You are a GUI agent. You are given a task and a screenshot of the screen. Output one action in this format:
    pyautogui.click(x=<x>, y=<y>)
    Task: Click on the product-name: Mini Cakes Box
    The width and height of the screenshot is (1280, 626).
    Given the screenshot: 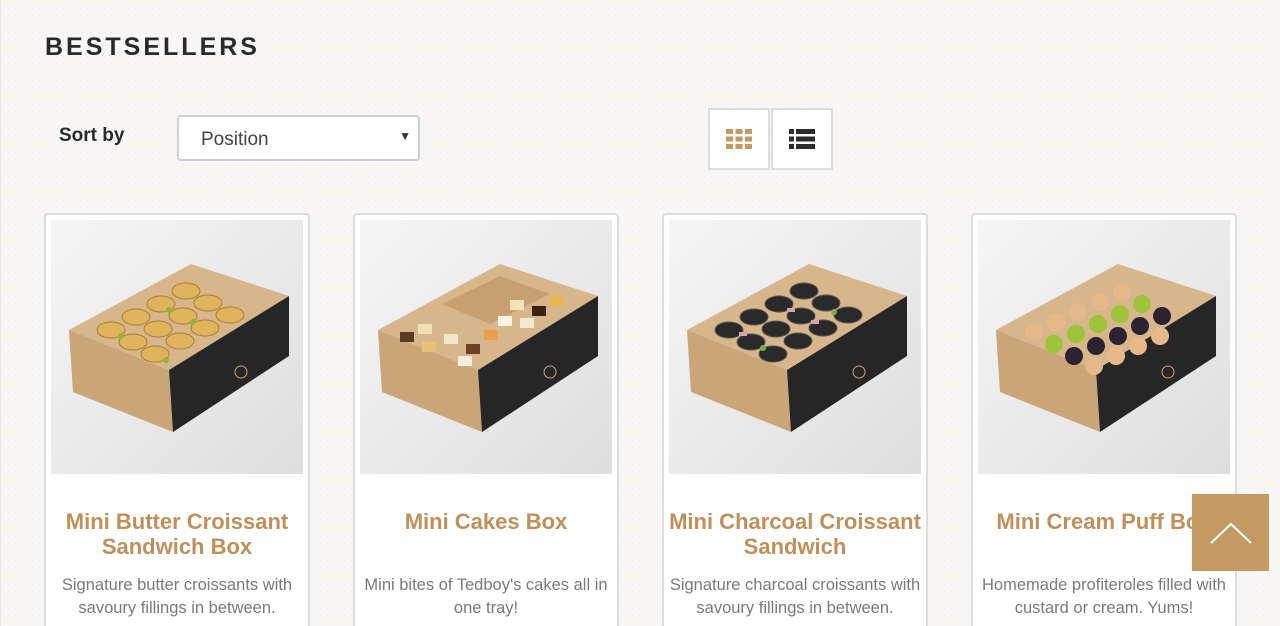 What is the action you would take?
    pyautogui.click(x=486, y=521)
    